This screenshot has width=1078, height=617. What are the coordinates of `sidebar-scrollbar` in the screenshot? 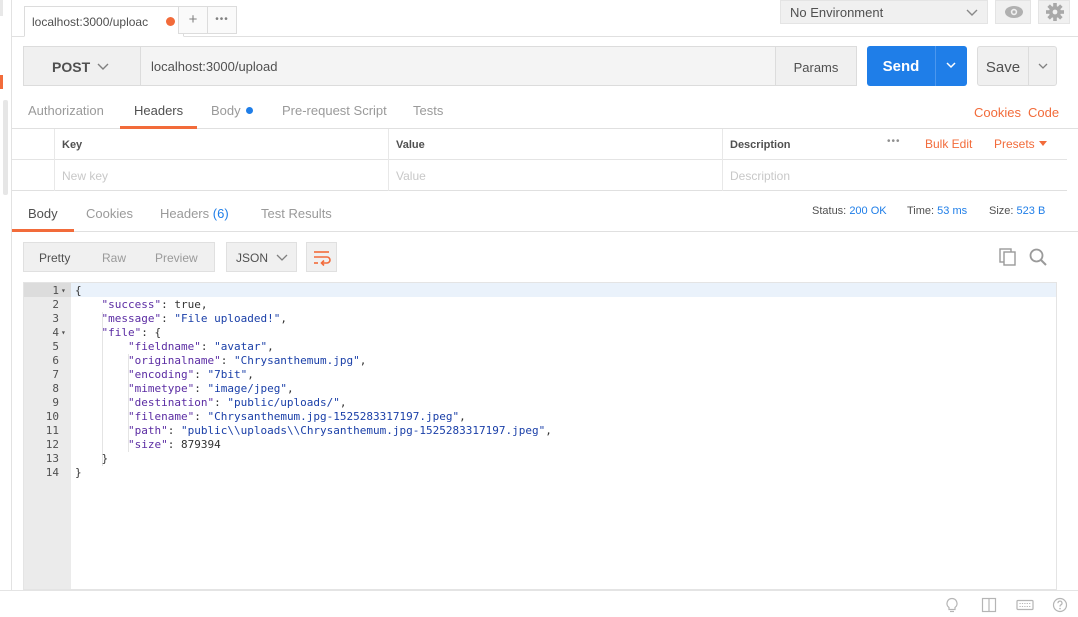 It's located at (5, 147).